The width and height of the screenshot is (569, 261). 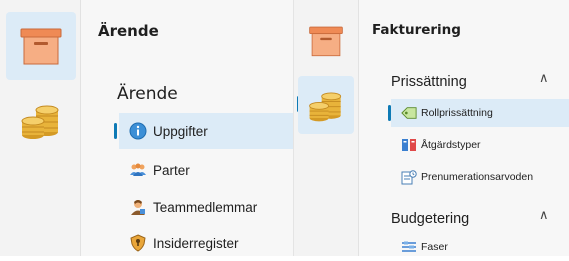 I want to click on nav-label: Åtgärdstyper, so click(x=451, y=145).